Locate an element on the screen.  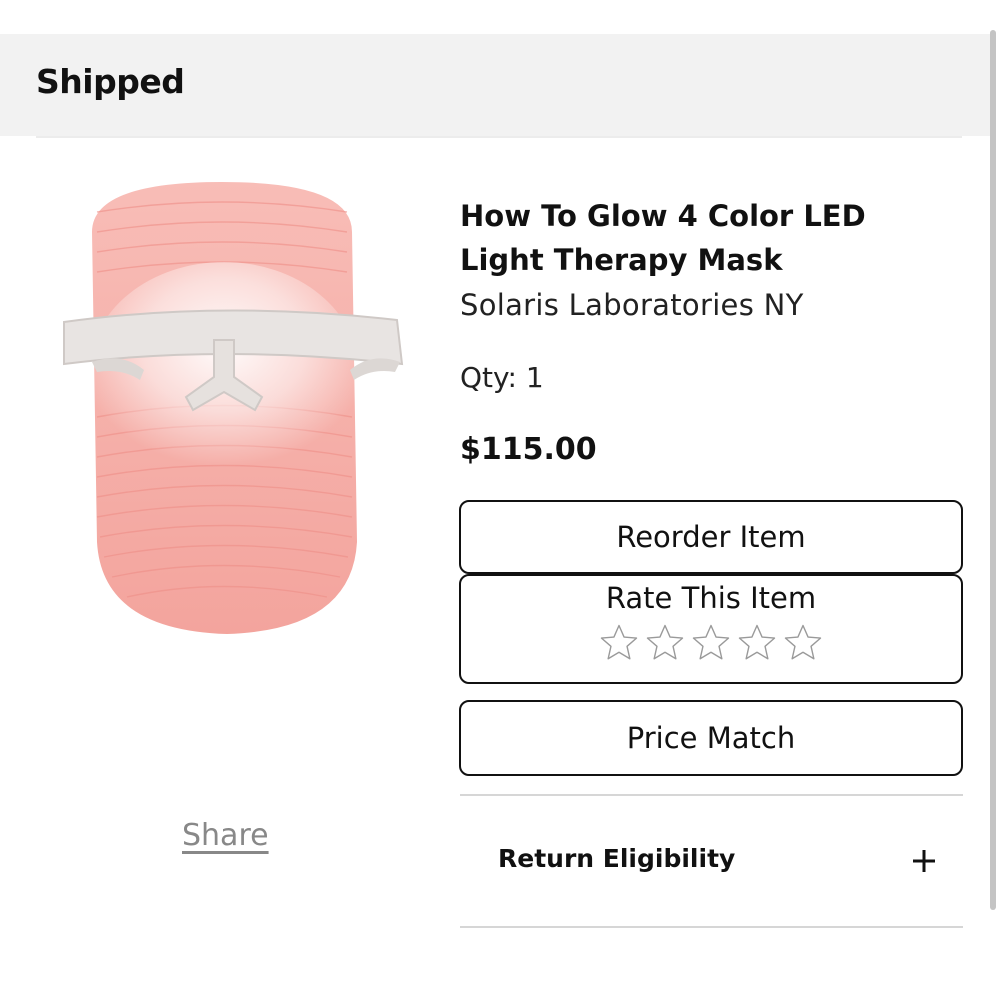
star-5-icon is located at coordinates (803, 643).